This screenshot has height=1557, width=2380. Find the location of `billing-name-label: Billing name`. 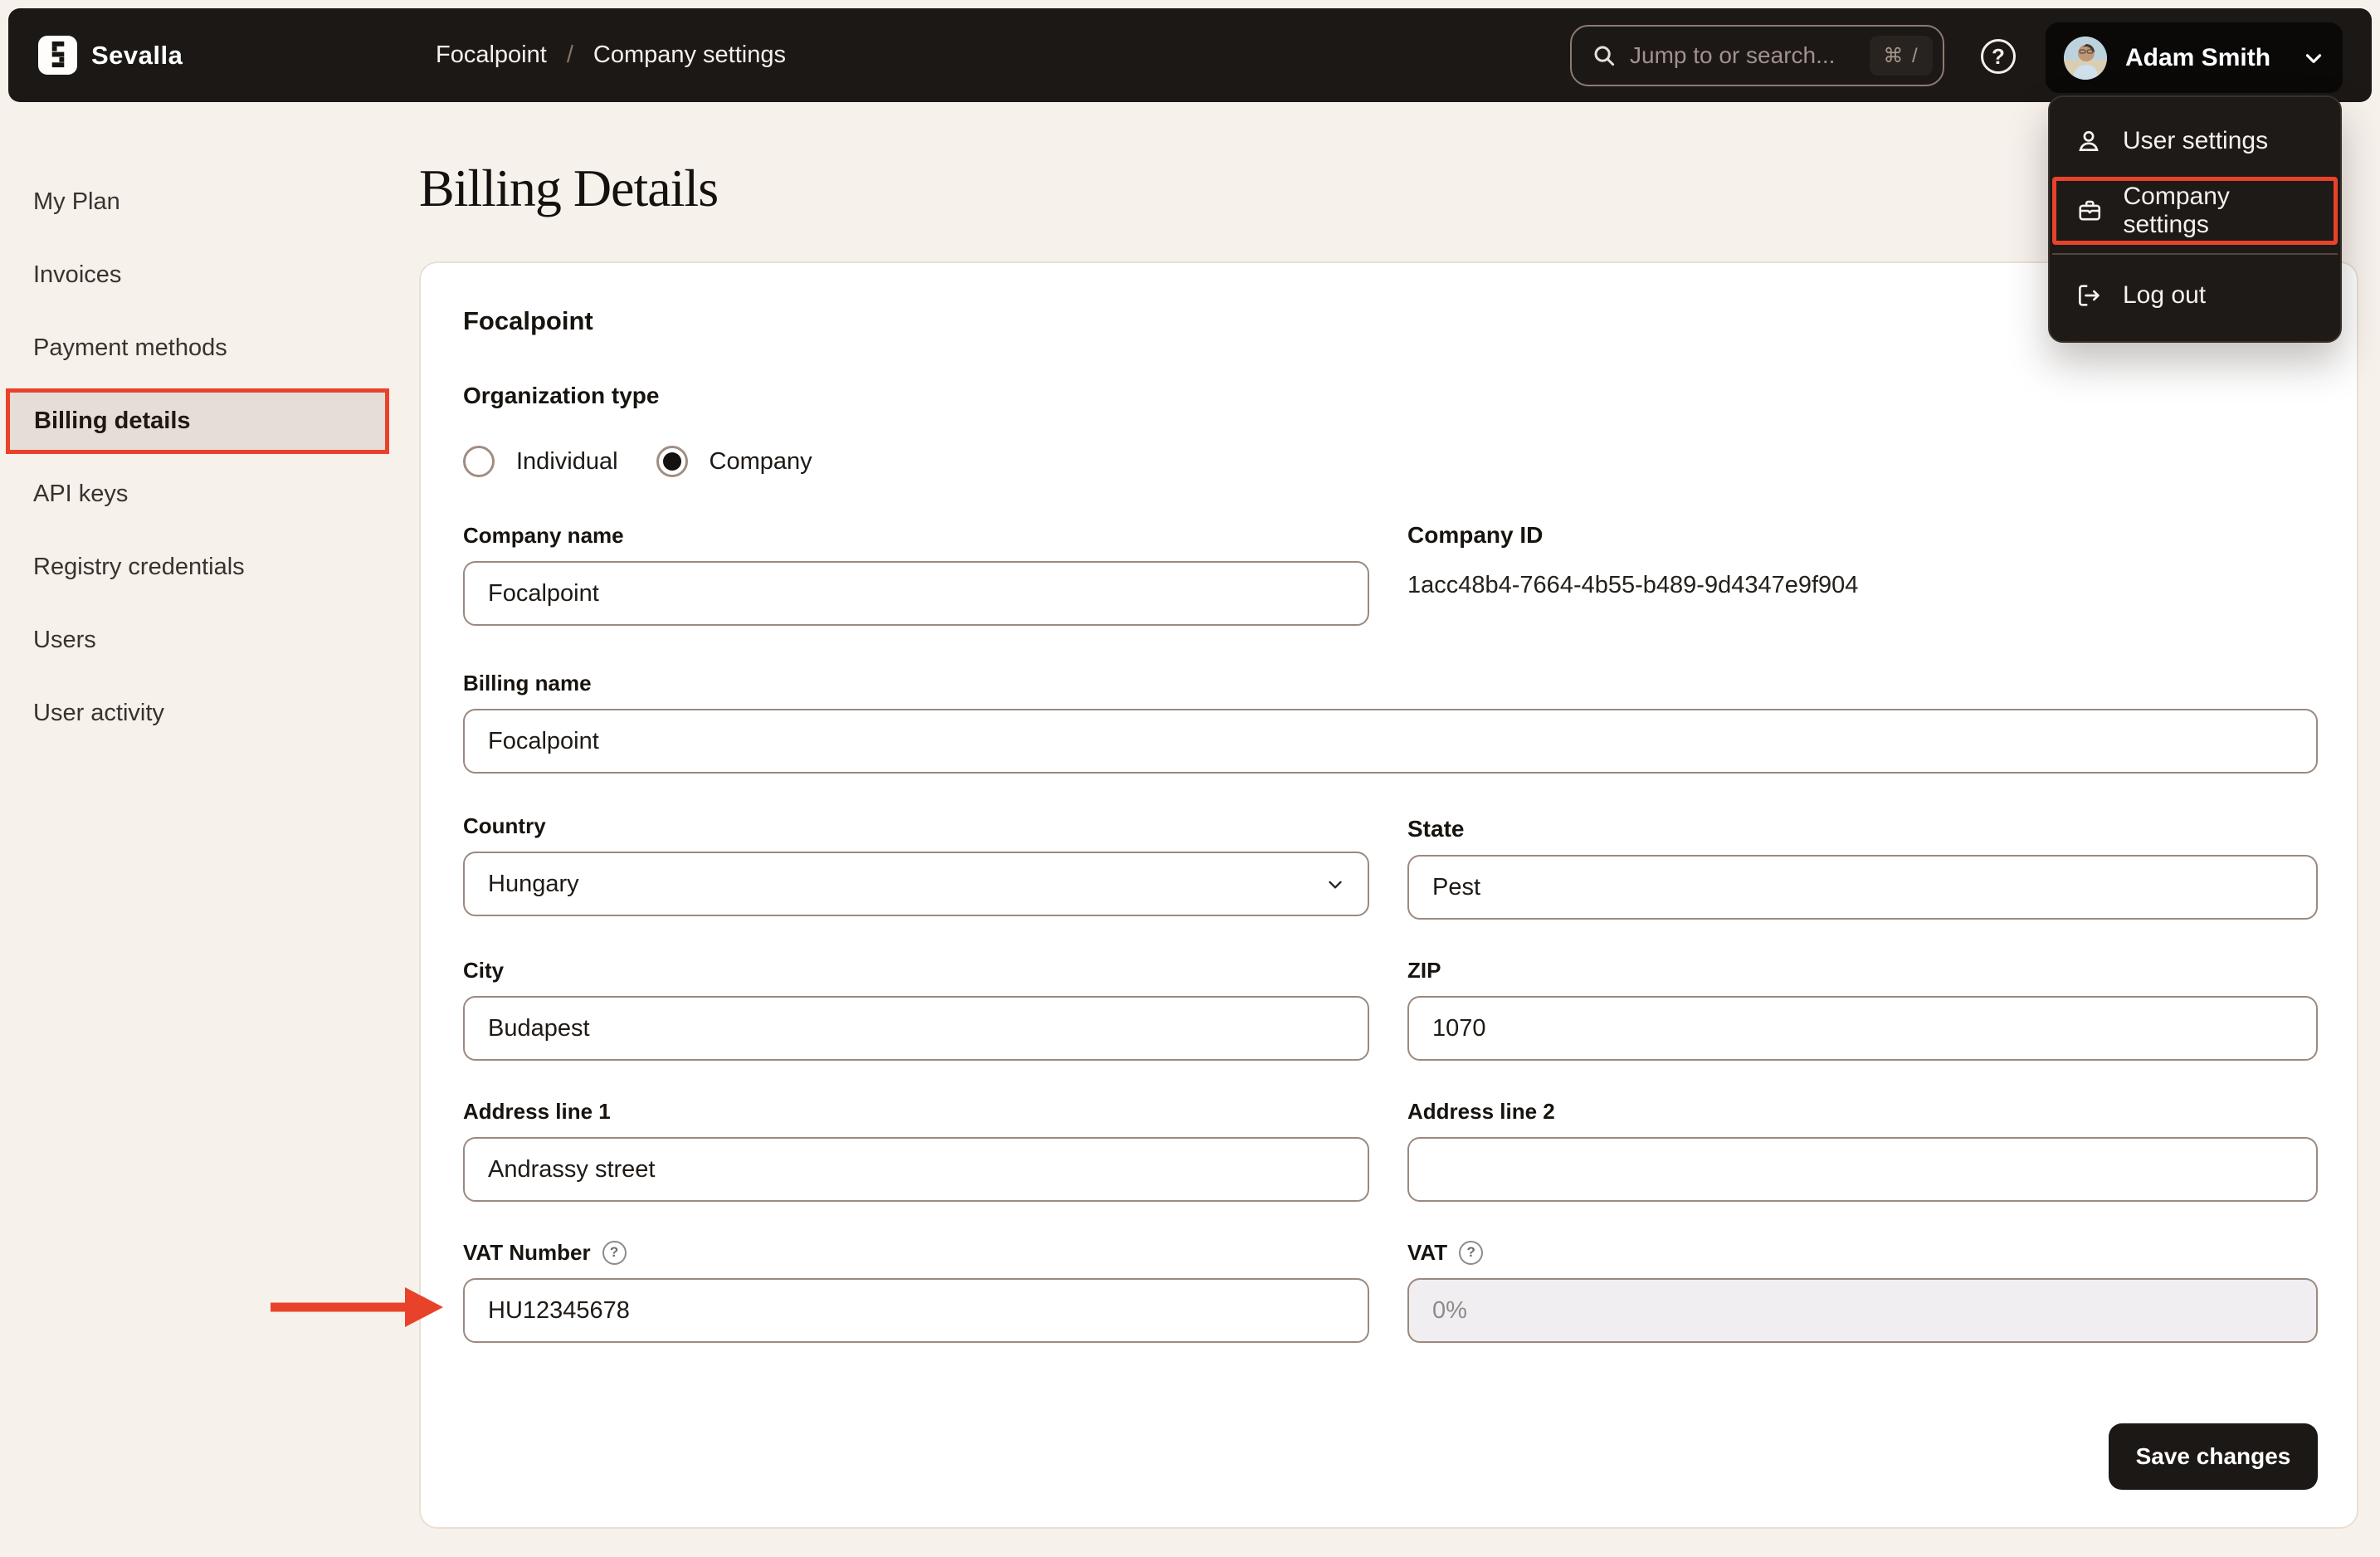

billing-name-label: Billing name is located at coordinates (527, 683).